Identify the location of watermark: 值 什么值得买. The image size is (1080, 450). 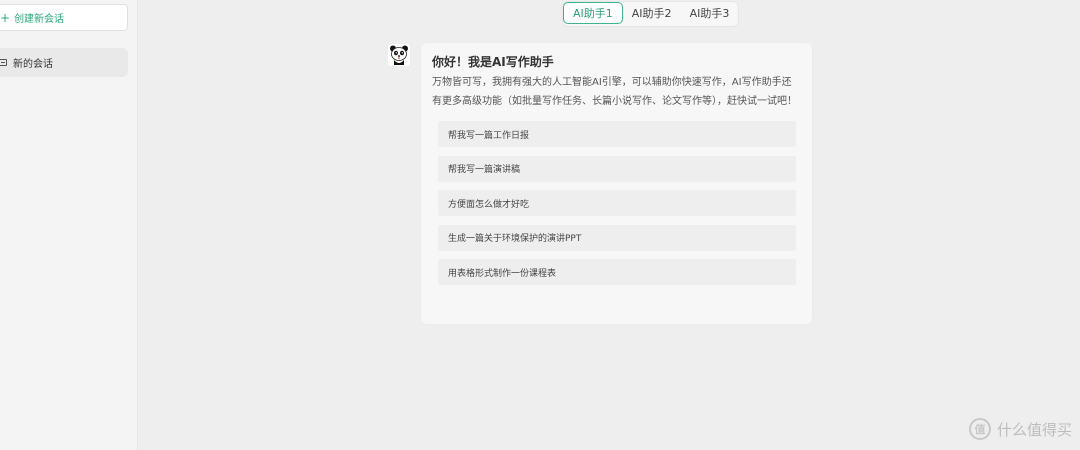
(1020, 429).